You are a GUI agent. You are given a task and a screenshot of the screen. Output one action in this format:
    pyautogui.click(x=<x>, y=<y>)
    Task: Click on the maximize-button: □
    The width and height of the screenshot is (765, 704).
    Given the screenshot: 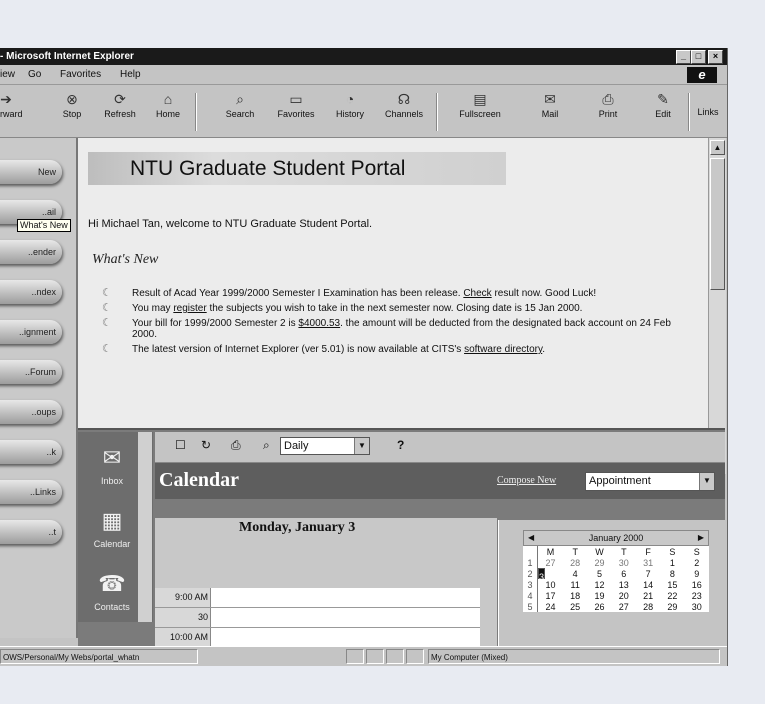 What is the action you would take?
    pyautogui.click(x=698, y=57)
    